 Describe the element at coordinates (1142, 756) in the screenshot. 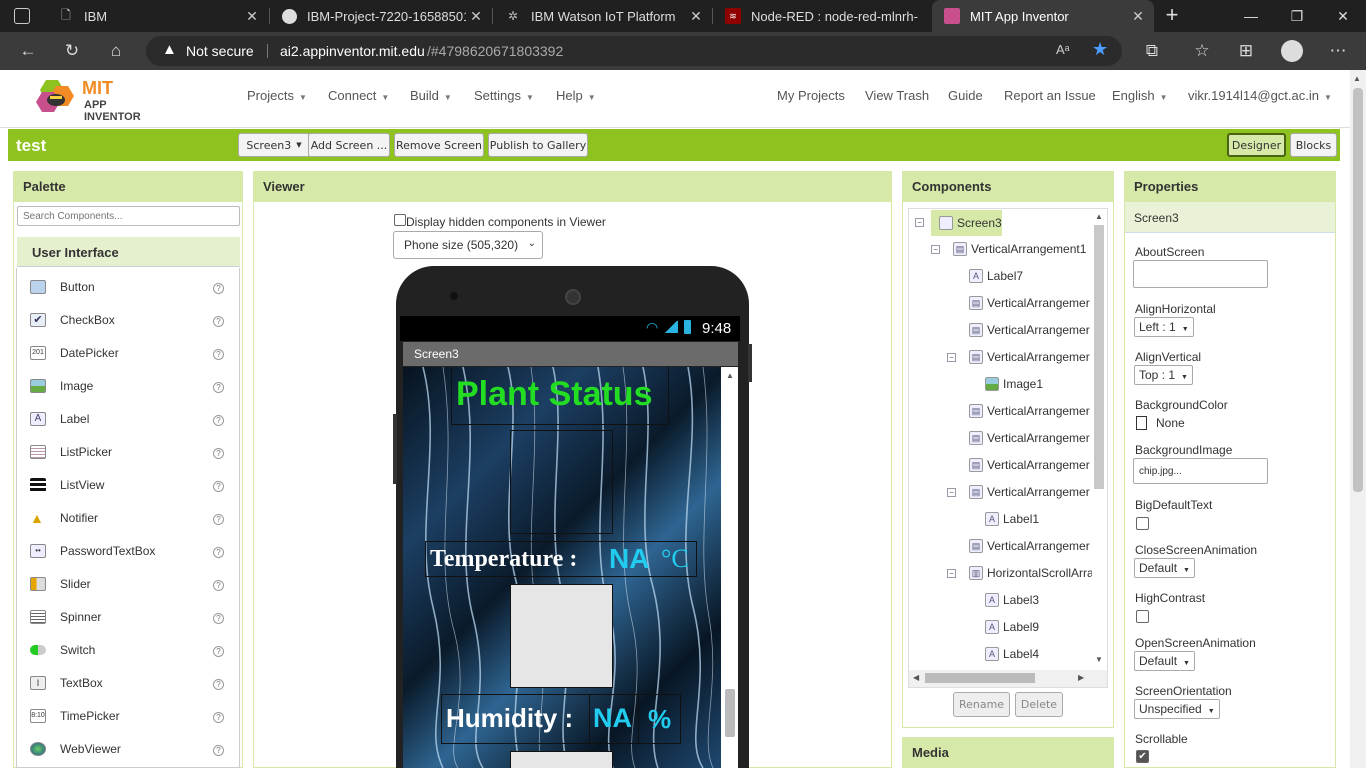

I see `scrollable-checkbox: ✔` at that location.